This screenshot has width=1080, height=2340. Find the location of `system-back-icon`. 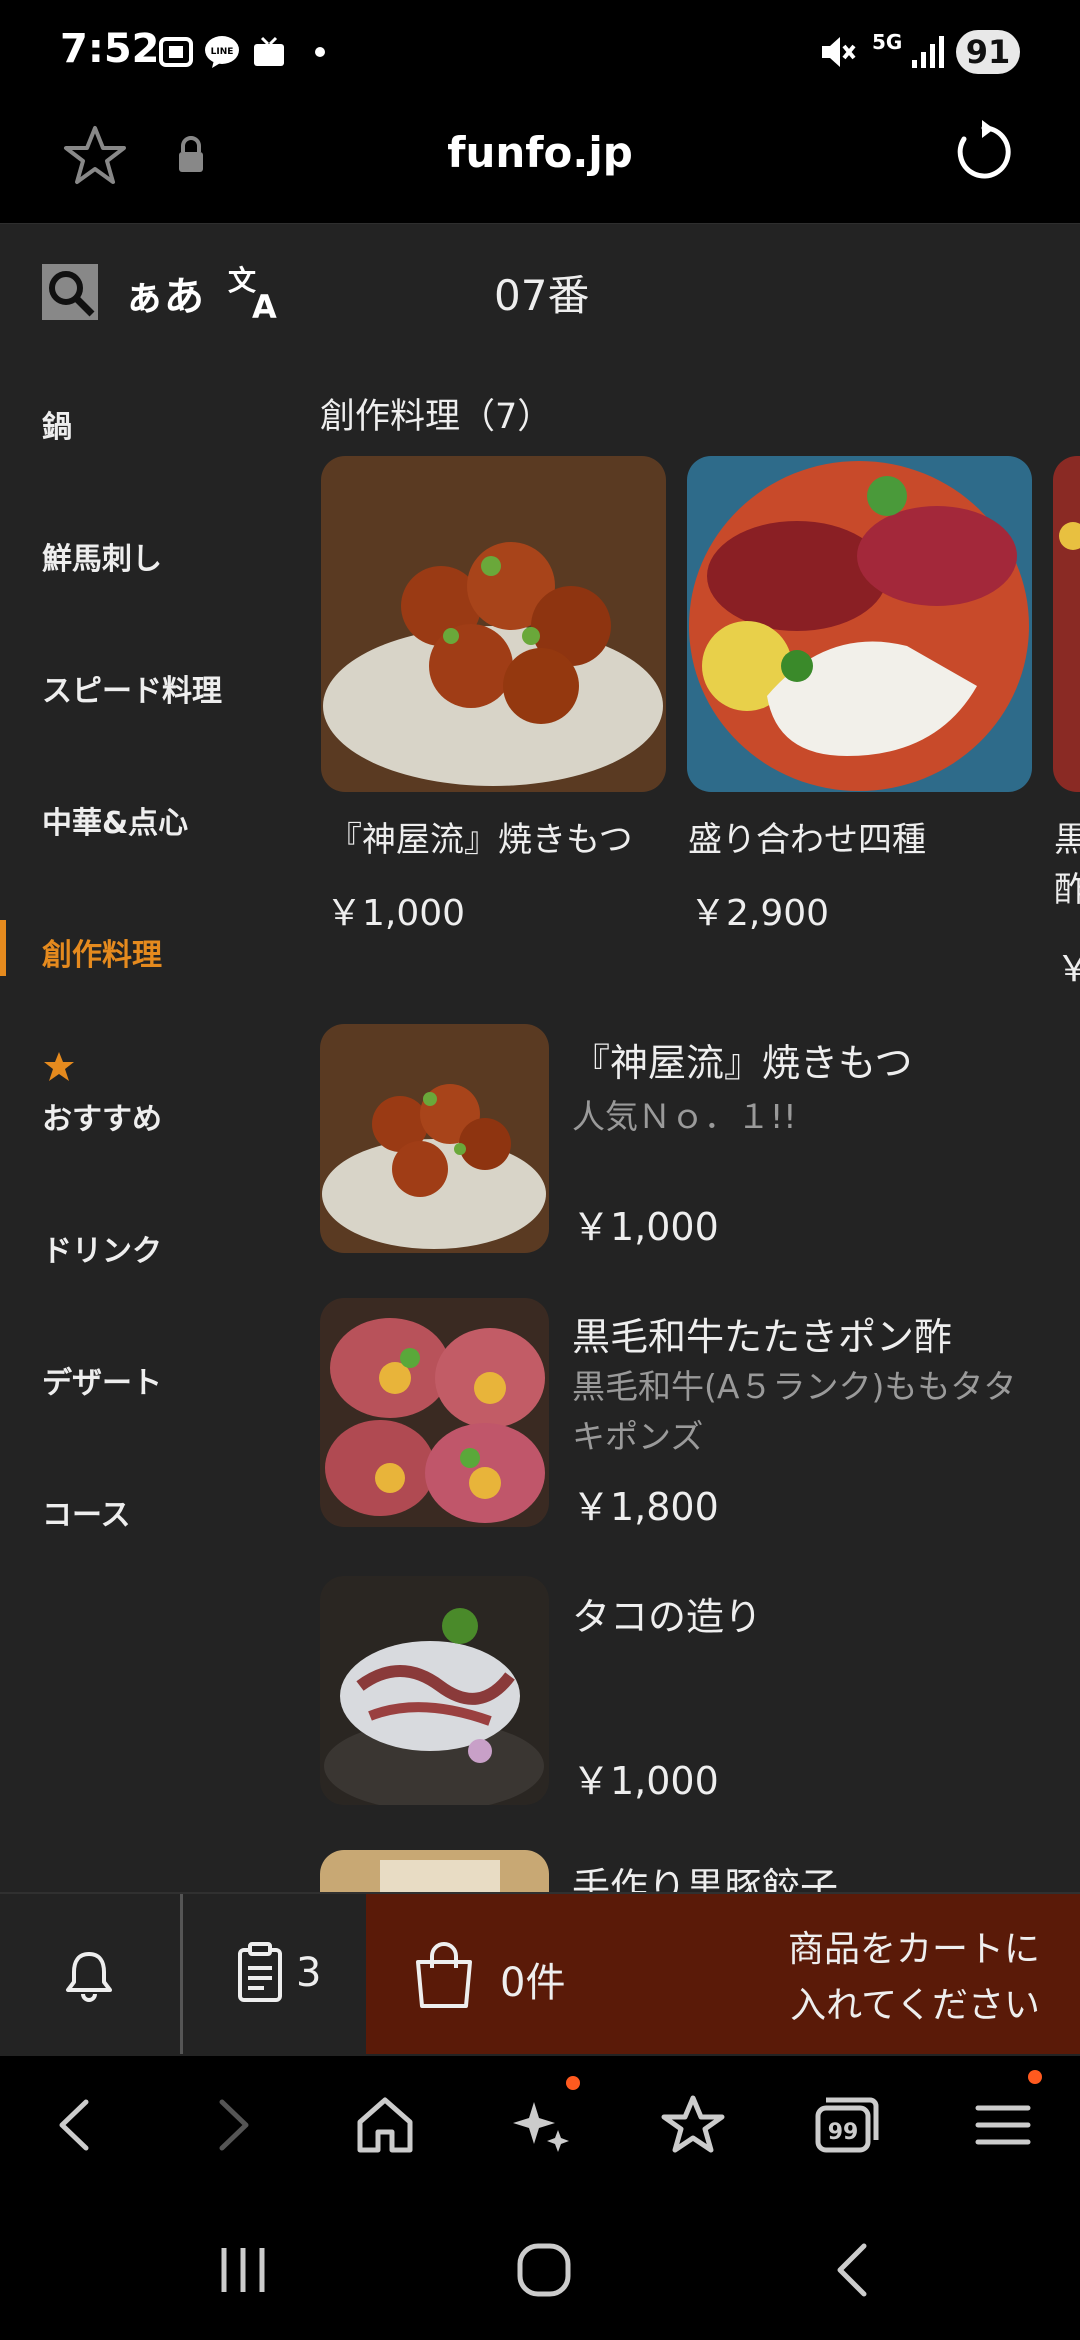

system-back-icon is located at coordinates (852, 2270).